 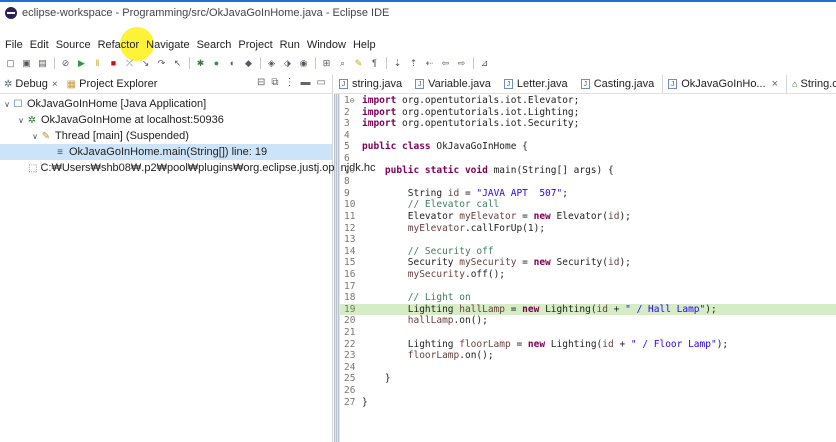 What do you see at coordinates (65, 63) in the screenshot?
I see `skip-breakpoints-icon: ⊘` at bounding box center [65, 63].